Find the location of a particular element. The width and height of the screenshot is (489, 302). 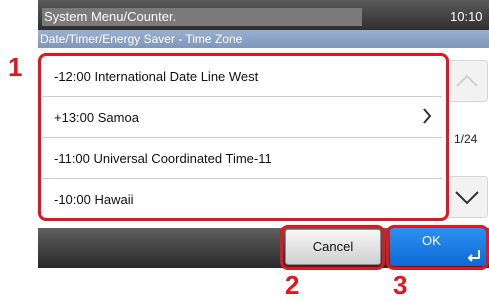

scroll-down-button is located at coordinates (467, 197).